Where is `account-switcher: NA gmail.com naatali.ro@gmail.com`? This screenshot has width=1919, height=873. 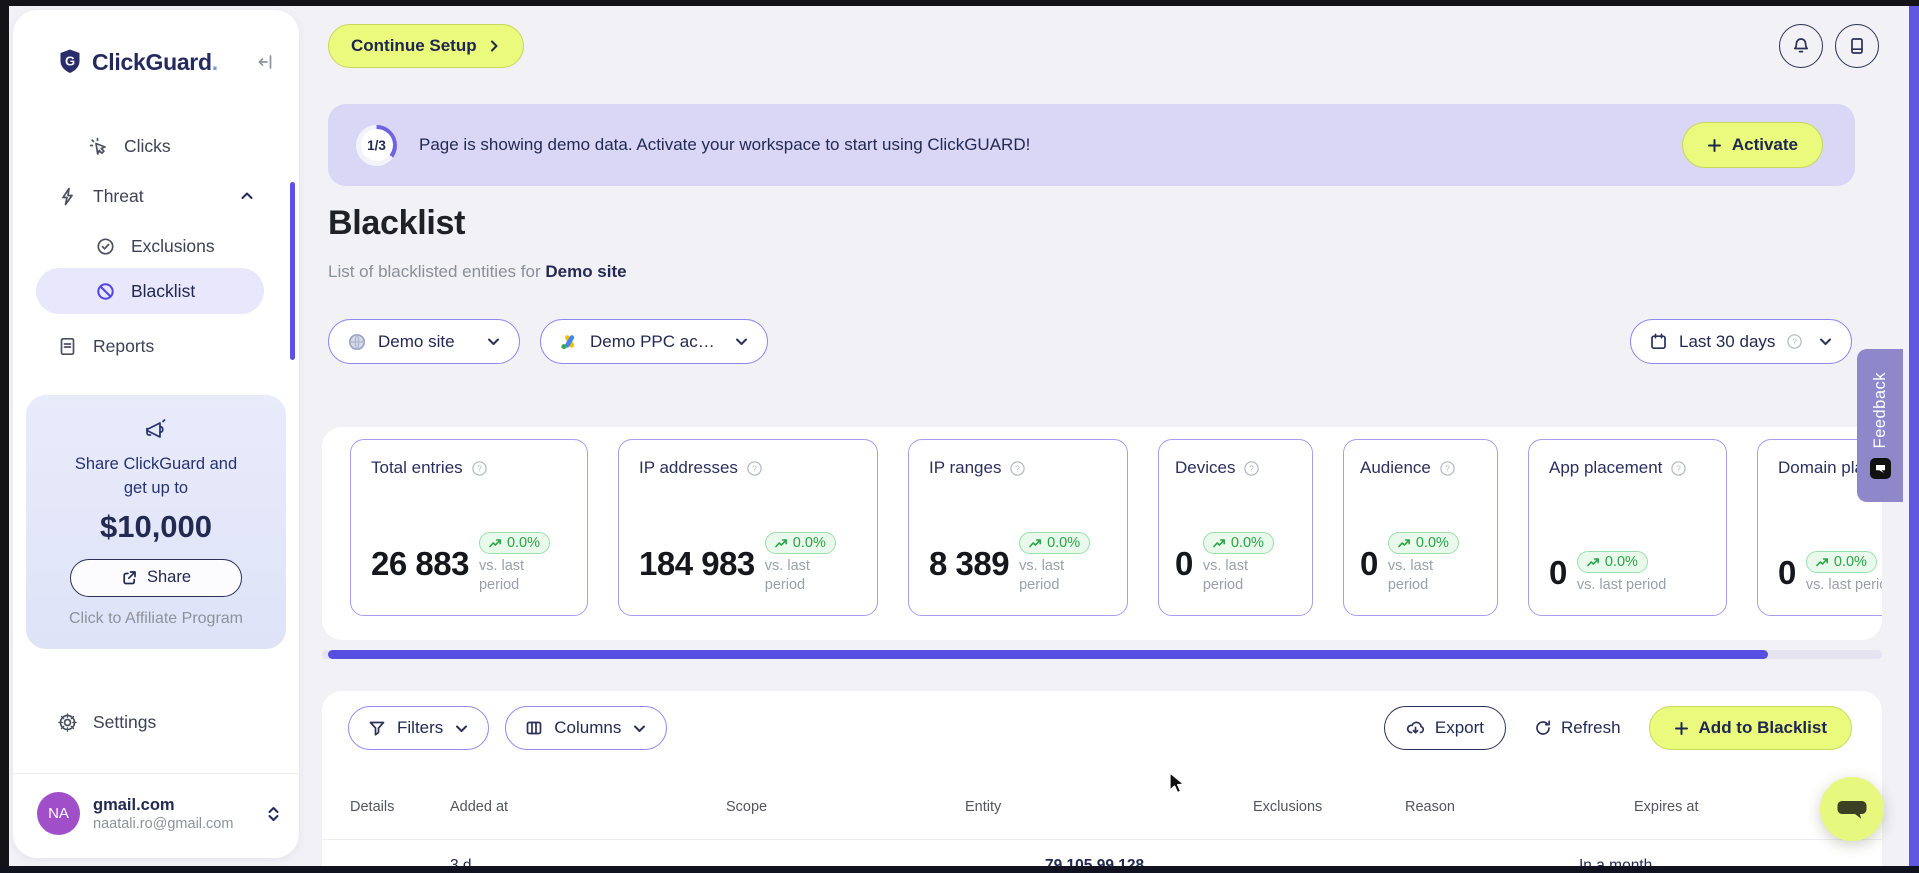
account-switcher: NA gmail.com naatali.ro@gmail.com is located at coordinates (159, 813).